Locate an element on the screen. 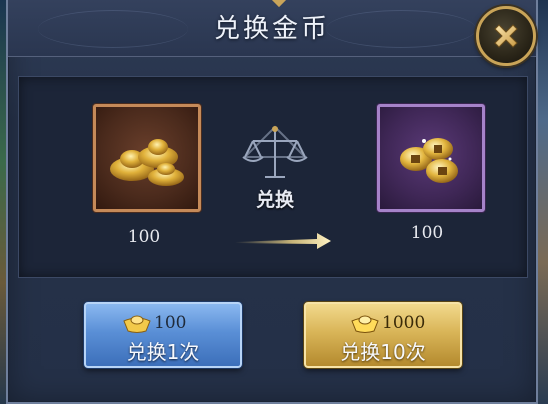 Image resolution: width=548 pixels, height=404 pixels. close-x-icon is located at coordinates (506, 36).